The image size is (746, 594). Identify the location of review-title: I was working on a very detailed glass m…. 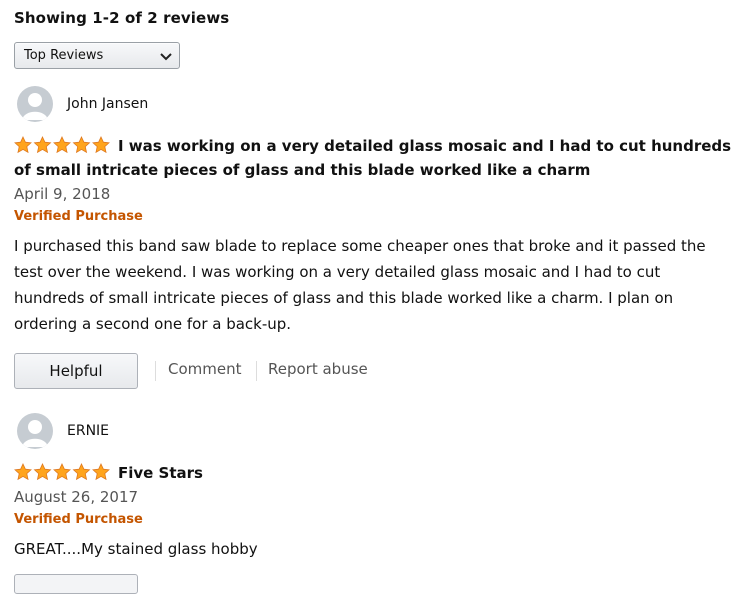
(372, 158).